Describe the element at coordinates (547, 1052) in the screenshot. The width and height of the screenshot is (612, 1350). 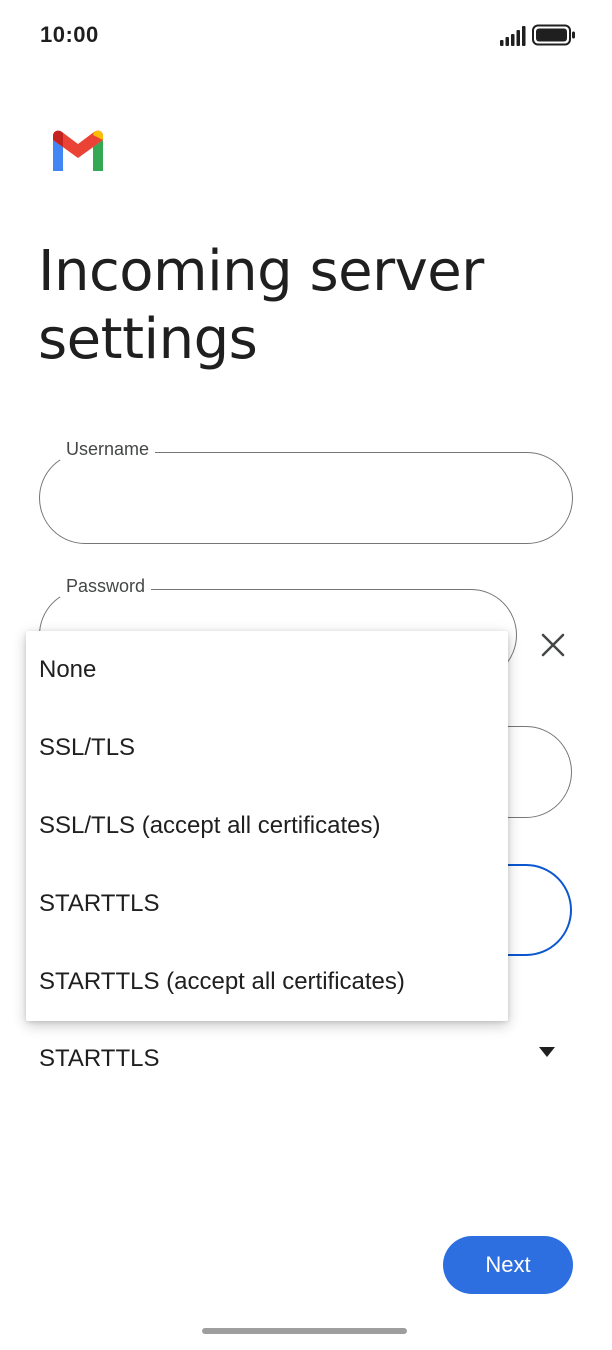
I see `dropdown-arrow-icon` at that location.